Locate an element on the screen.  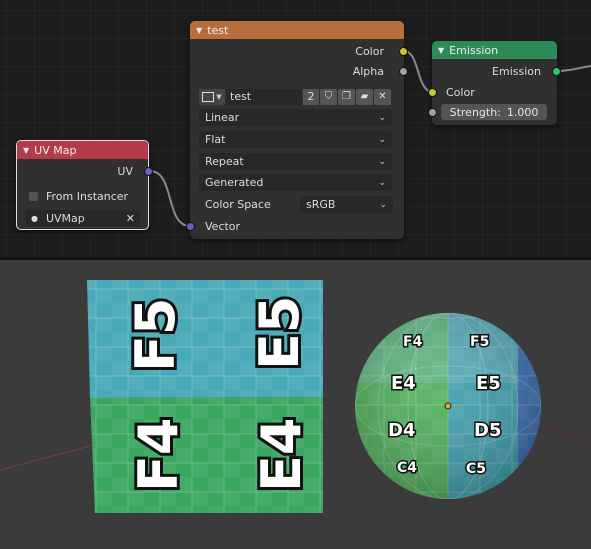
fake-user-shield-icon: ⛉ is located at coordinates (328, 96).